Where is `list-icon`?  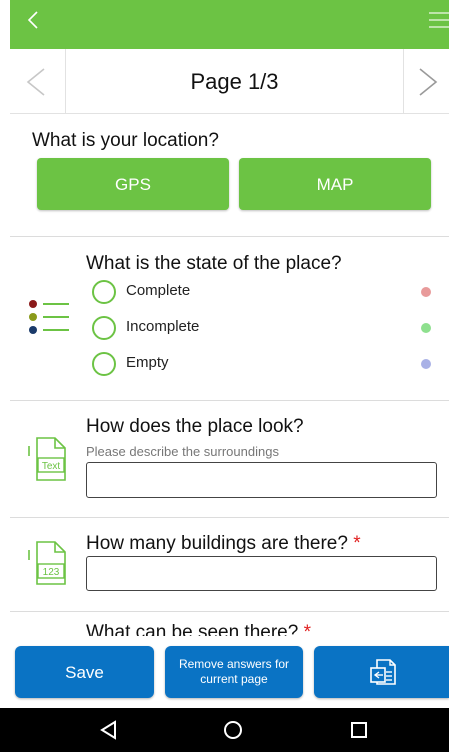 list-icon is located at coordinates (50, 318).